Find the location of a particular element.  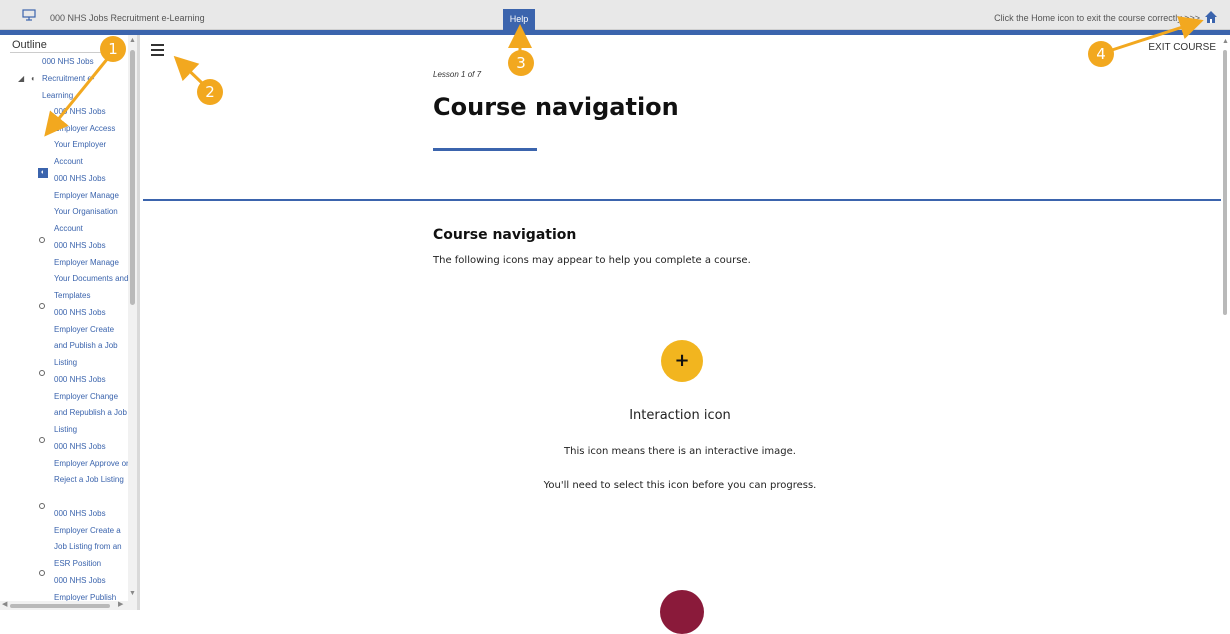

home-icon is located at coordinates (1211, 17).